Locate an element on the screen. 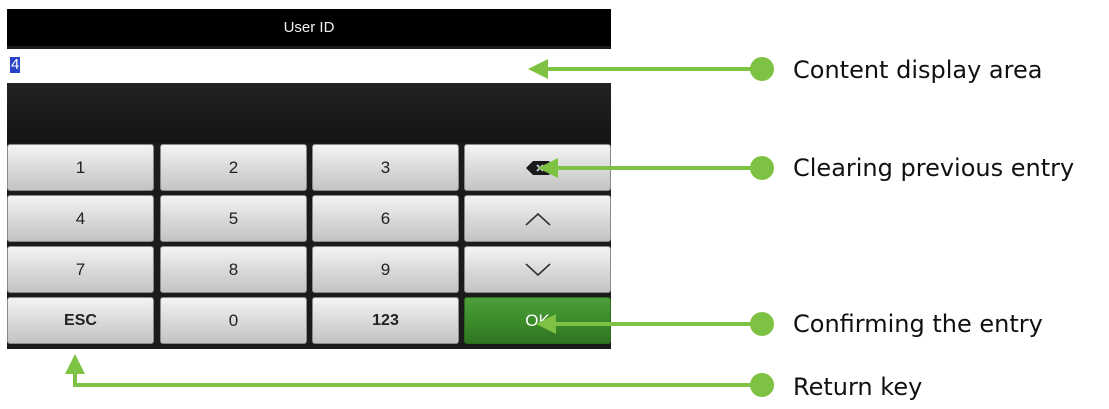 Image resolution: width=1109 pixels, height=409 pixels. dot-content-display is located at coordinates (762, 69).